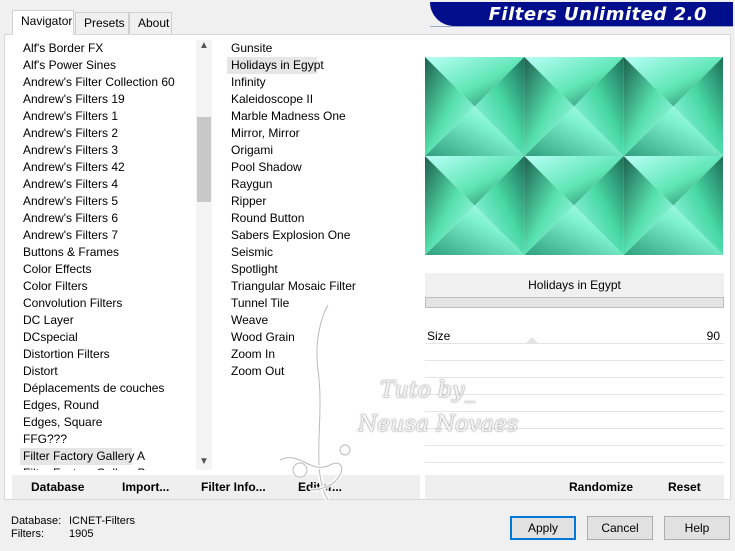  Describe the element at coordinates (27, 534) in the screenshot. I see `filters-count-label: Filters:` at that location.